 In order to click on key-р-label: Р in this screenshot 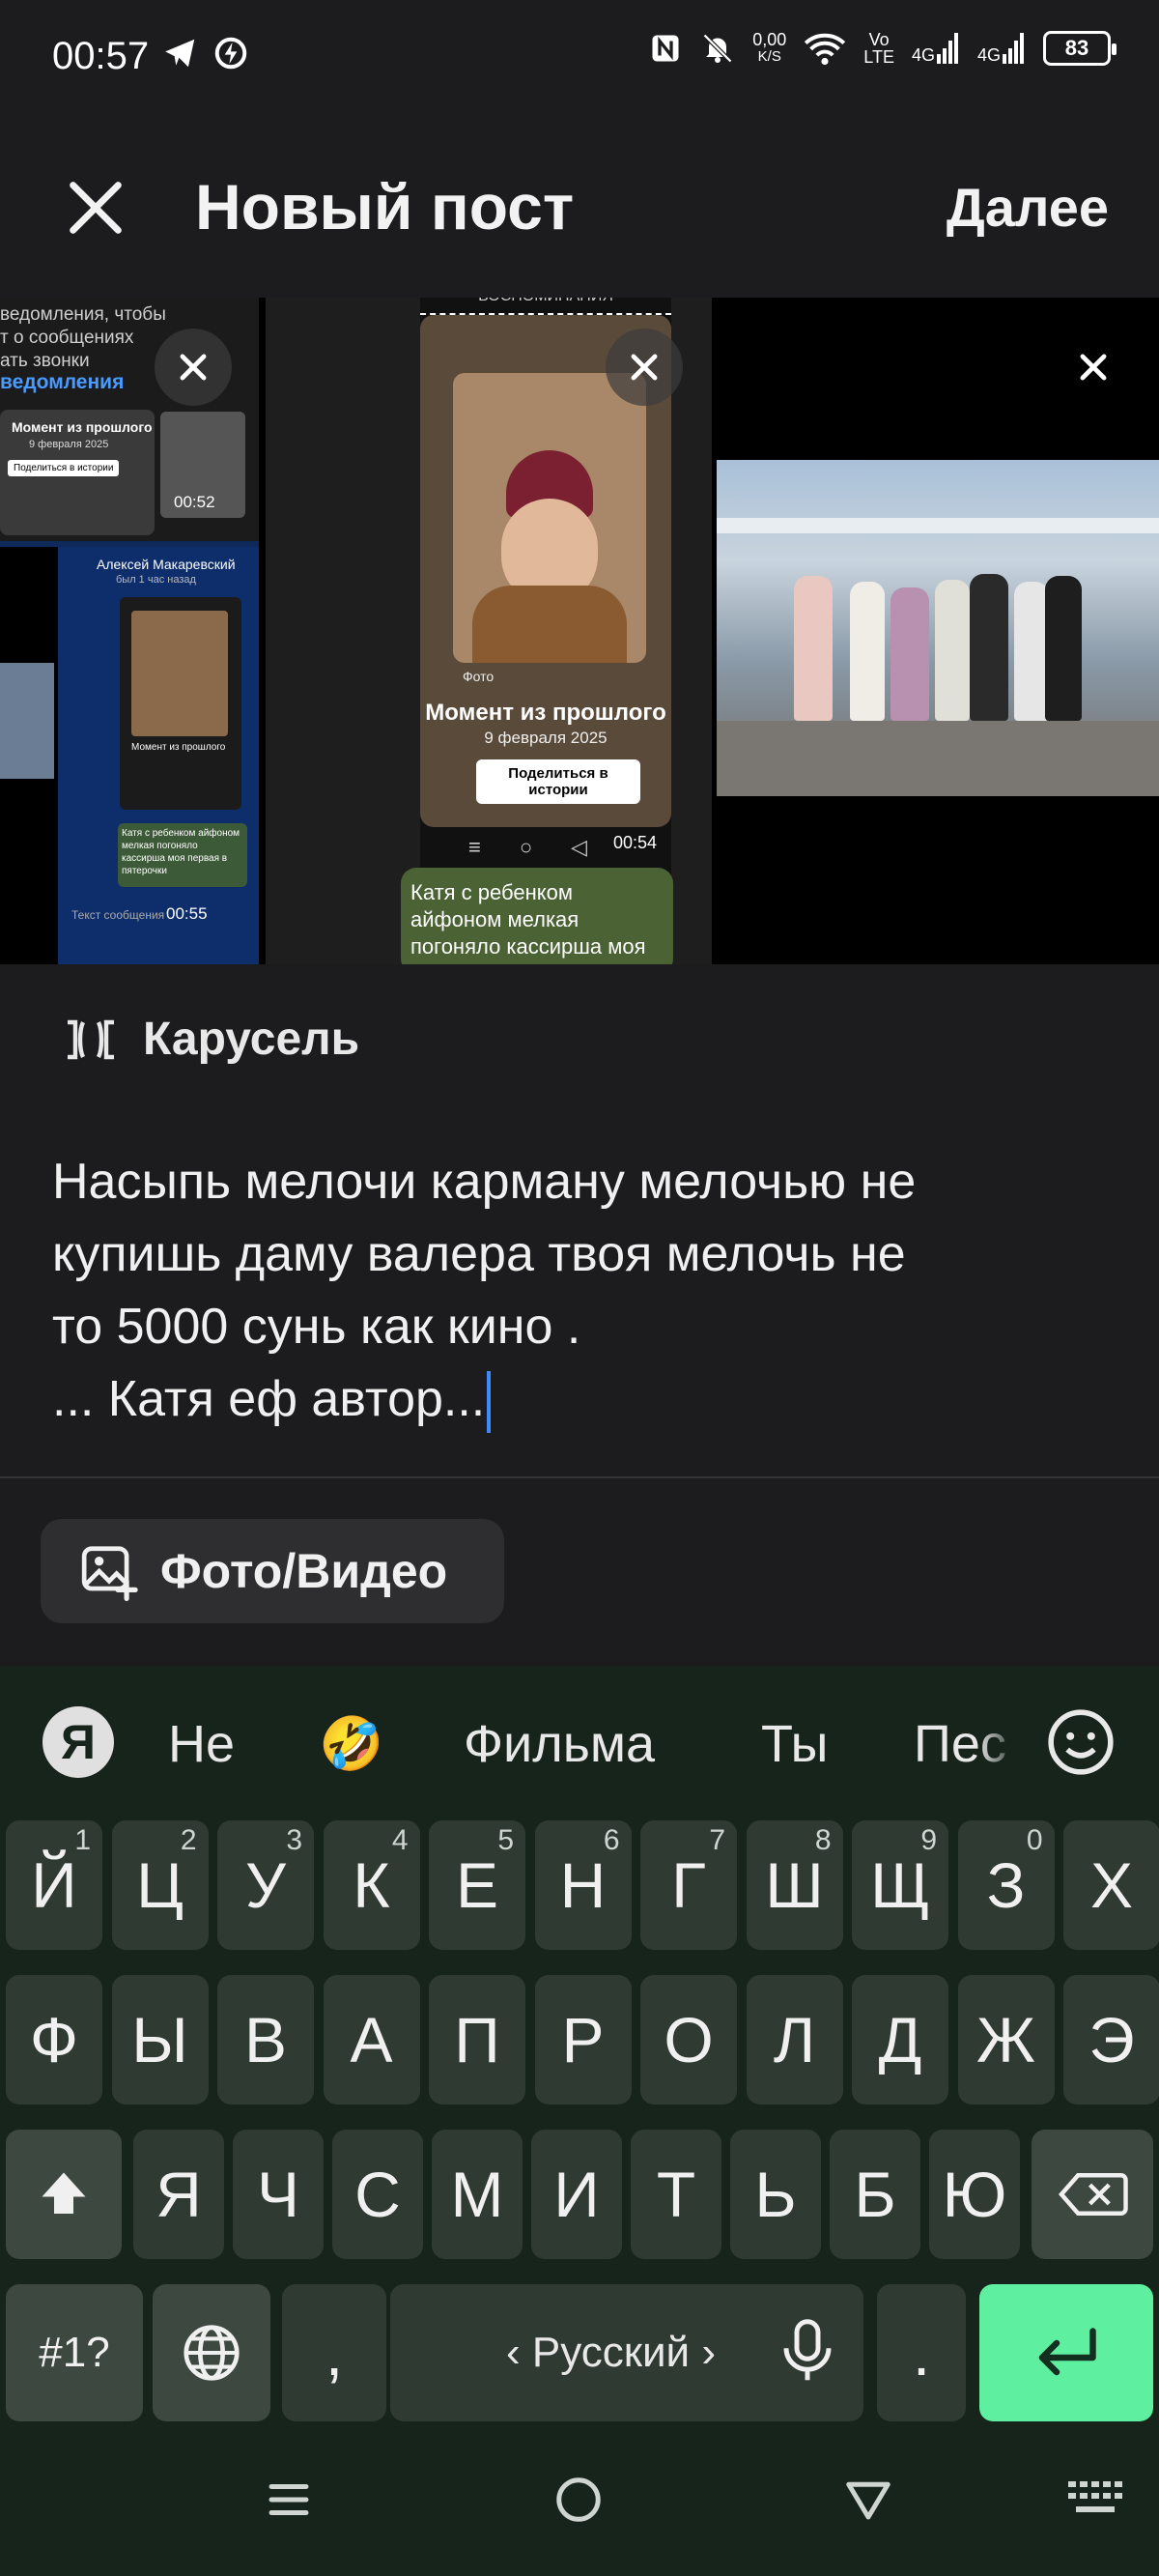, I will do `click(583, 2040)`.